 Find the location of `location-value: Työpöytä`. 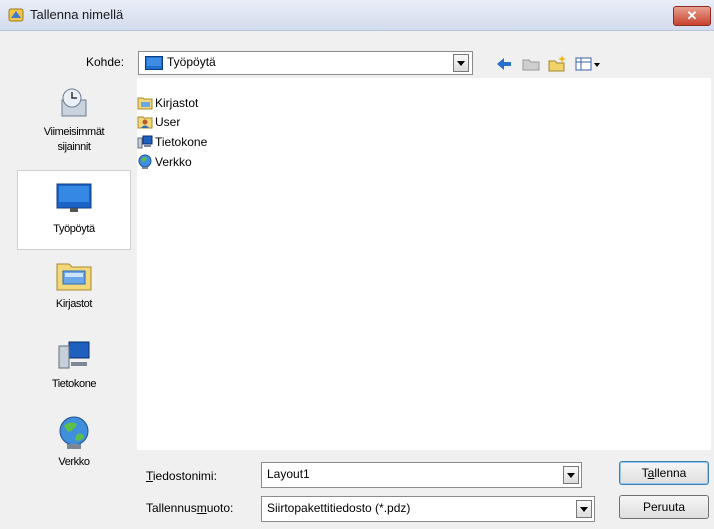

location-value: Työpöytä is located at coordinates (191, 62).